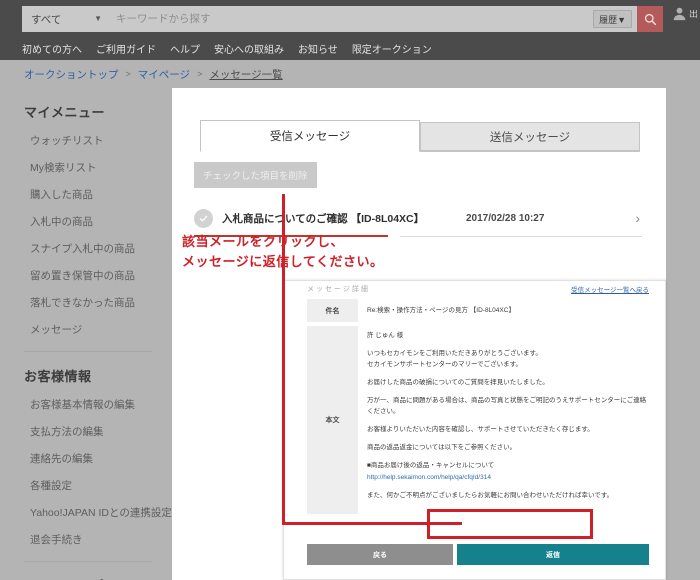  I want to click on detail-panel-header: メッセージ詳細, so click(338, 289).